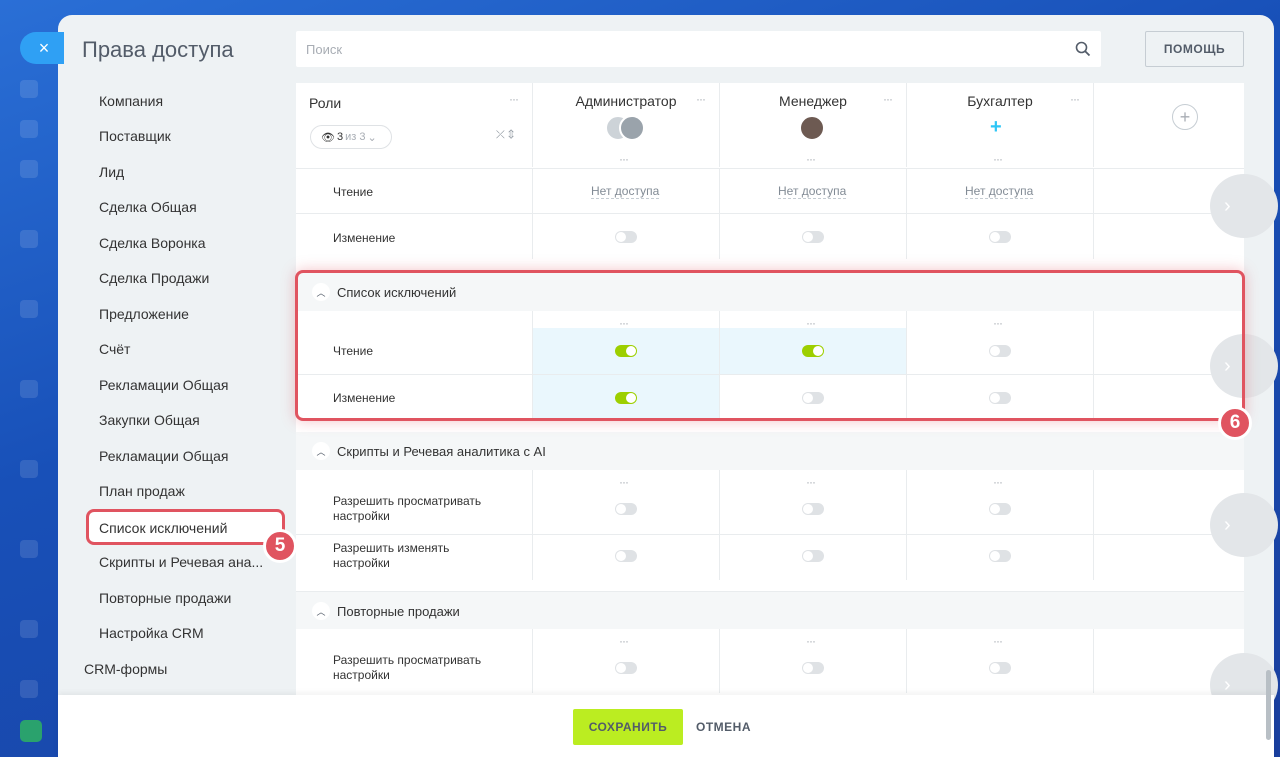 The height and width of the screenshot is (757, 1280). What do you see at coordinates (723, 727) in the screenshot?
I see `cancel-button: ОТМЕНА` at bounding box center [723, 727].